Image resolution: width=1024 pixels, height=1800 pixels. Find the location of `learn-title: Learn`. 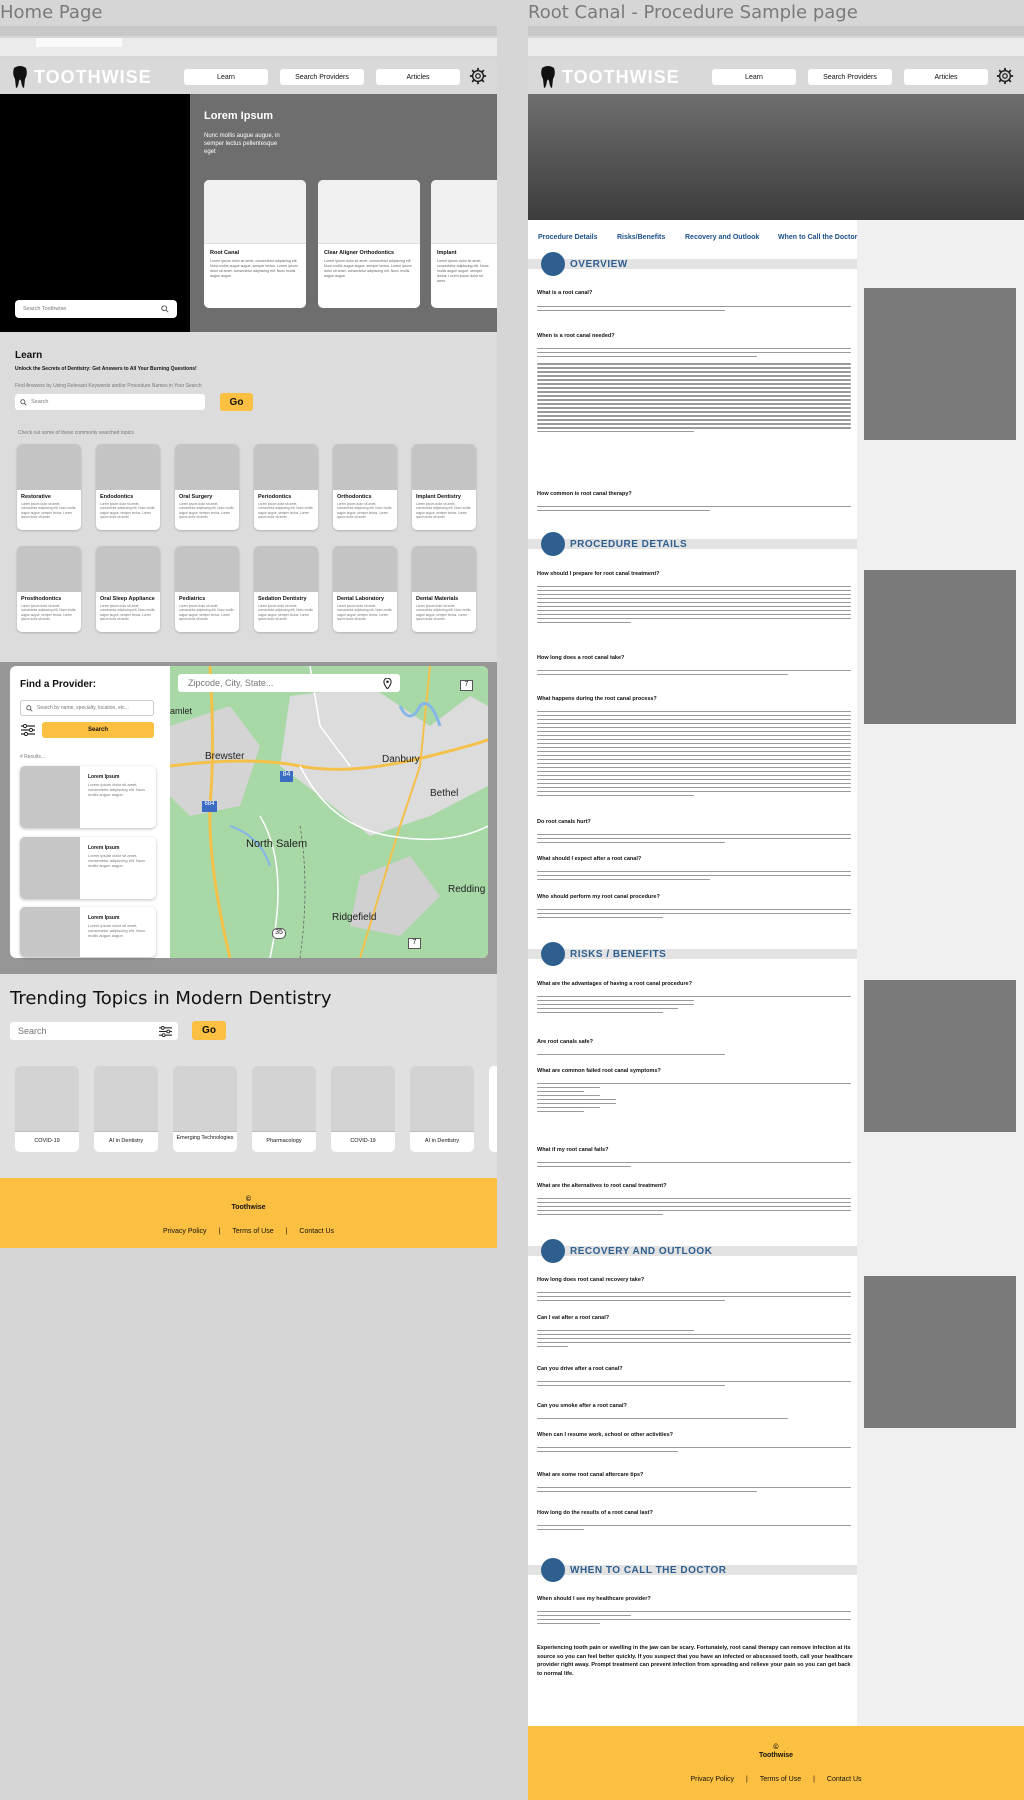

learn-title: Learn is located at coordinates (29, 355).